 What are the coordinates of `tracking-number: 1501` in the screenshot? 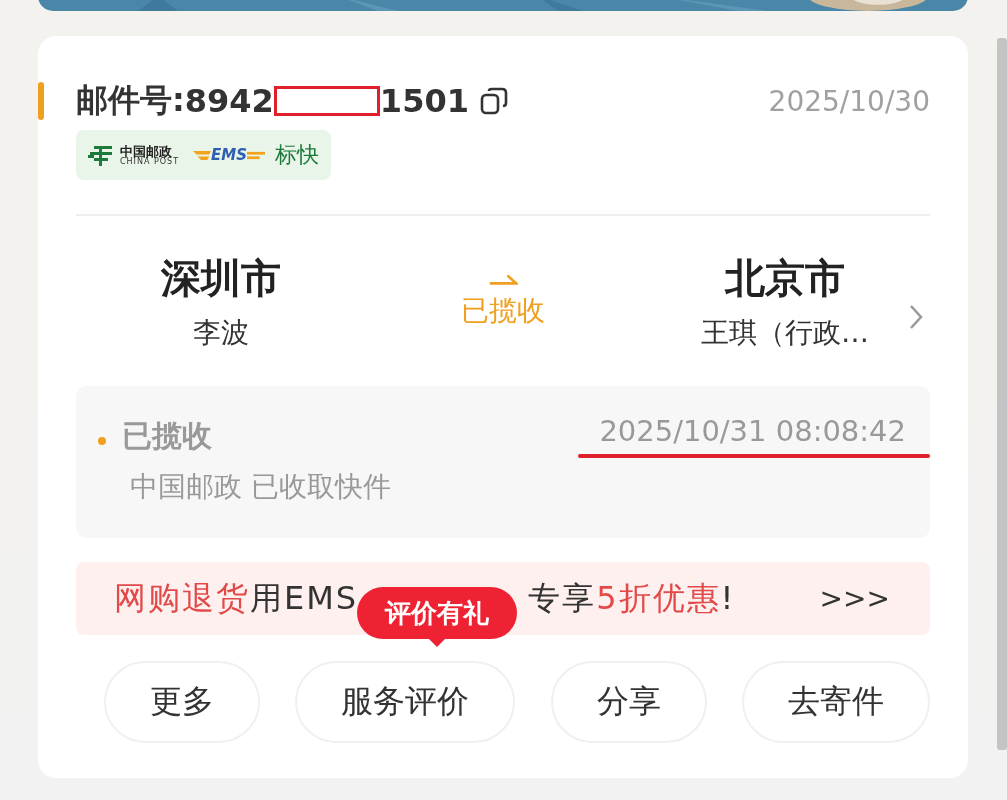 It's located at (424, 101).